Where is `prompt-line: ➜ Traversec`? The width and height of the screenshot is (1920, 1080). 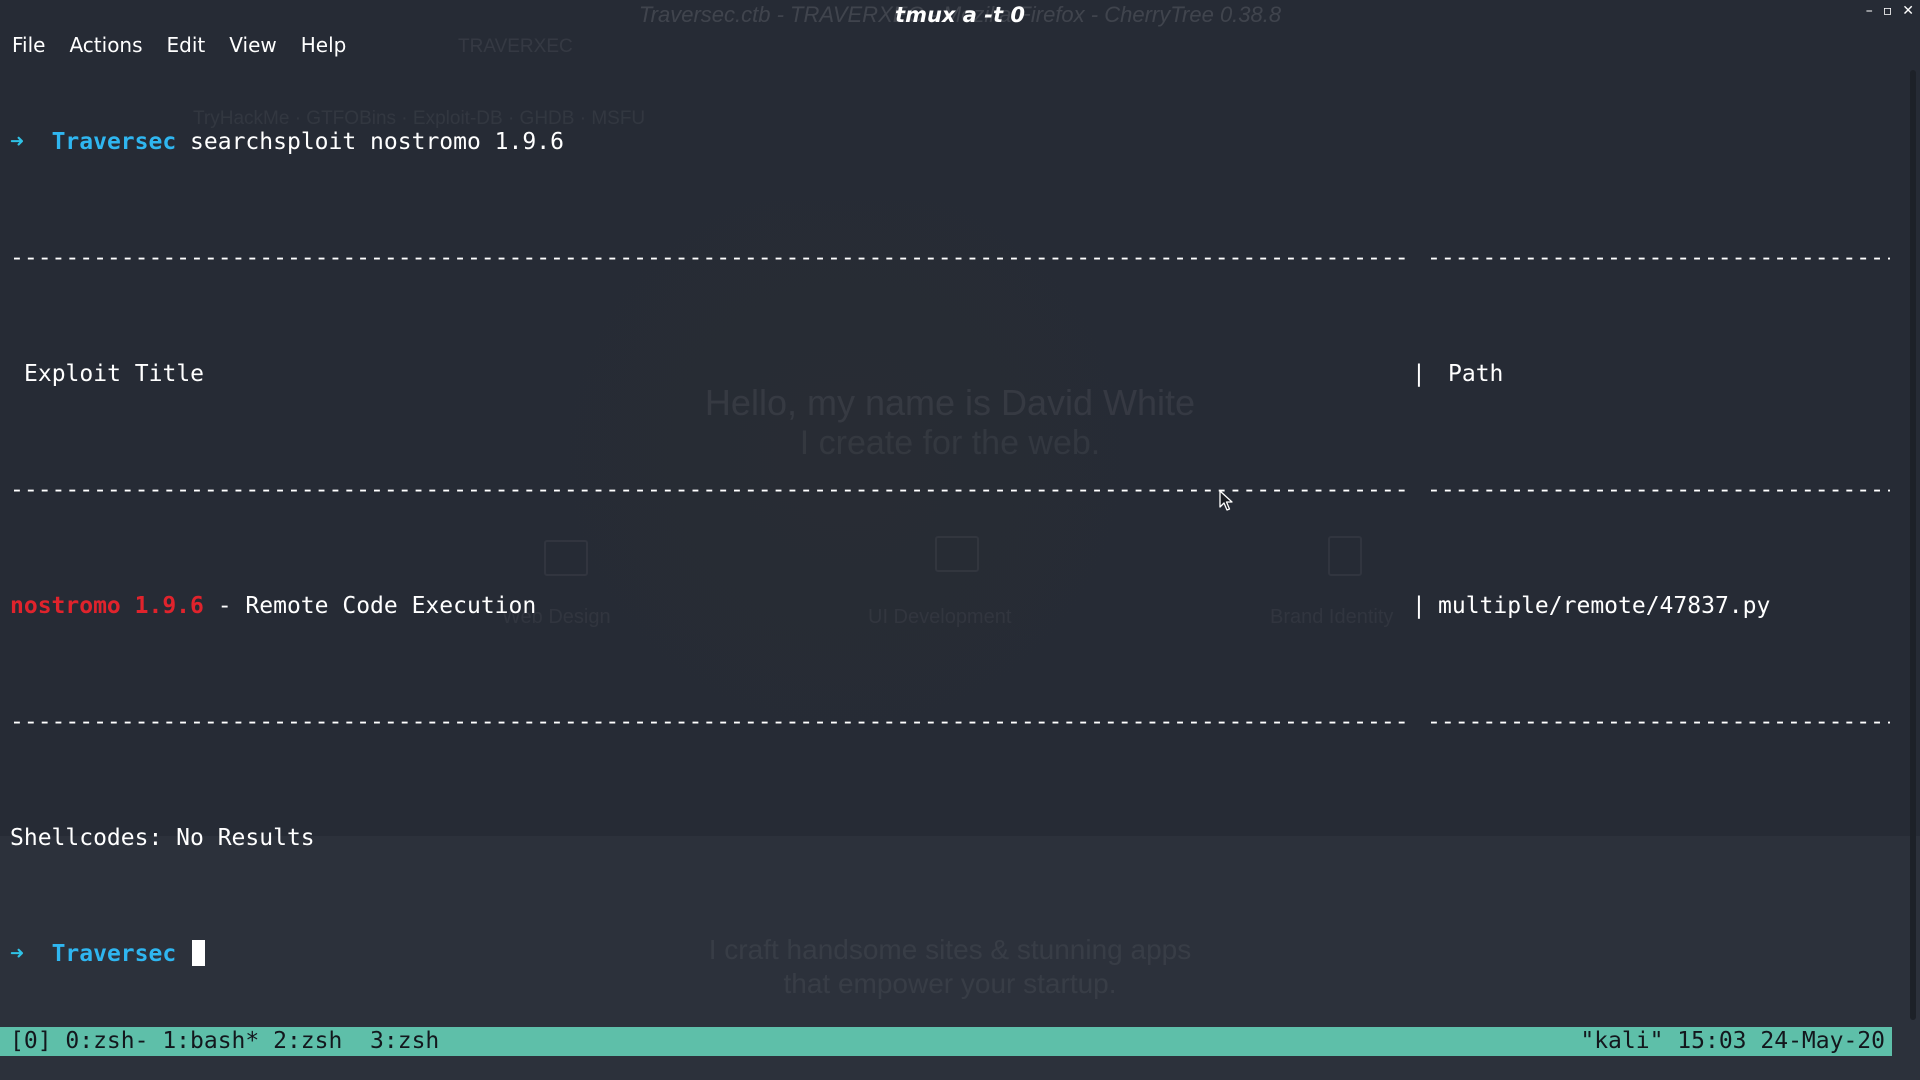 prompt-line: ➜ Traversec is located at coordinates (950, 954).